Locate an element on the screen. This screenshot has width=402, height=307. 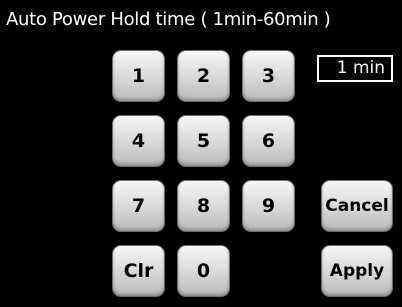
key-9-button: 9 is located at coordinates (268, 206).